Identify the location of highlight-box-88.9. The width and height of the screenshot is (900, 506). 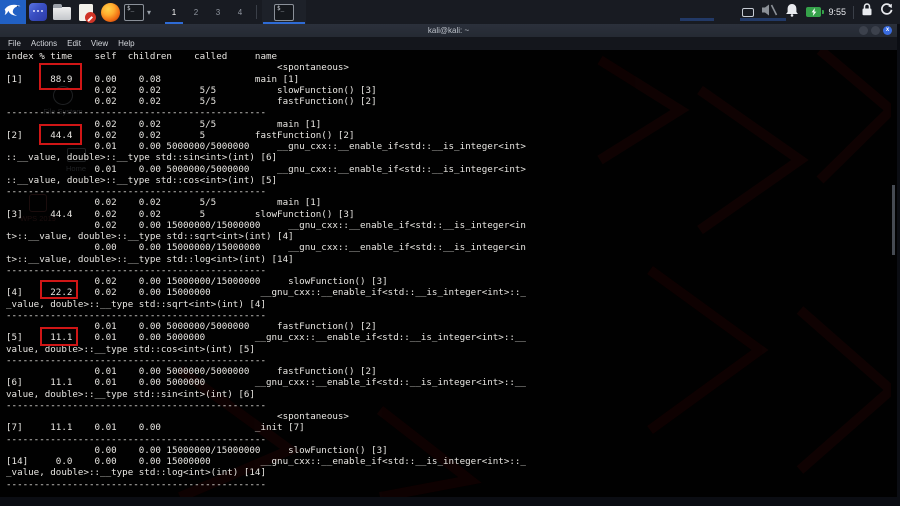
(60, 76).